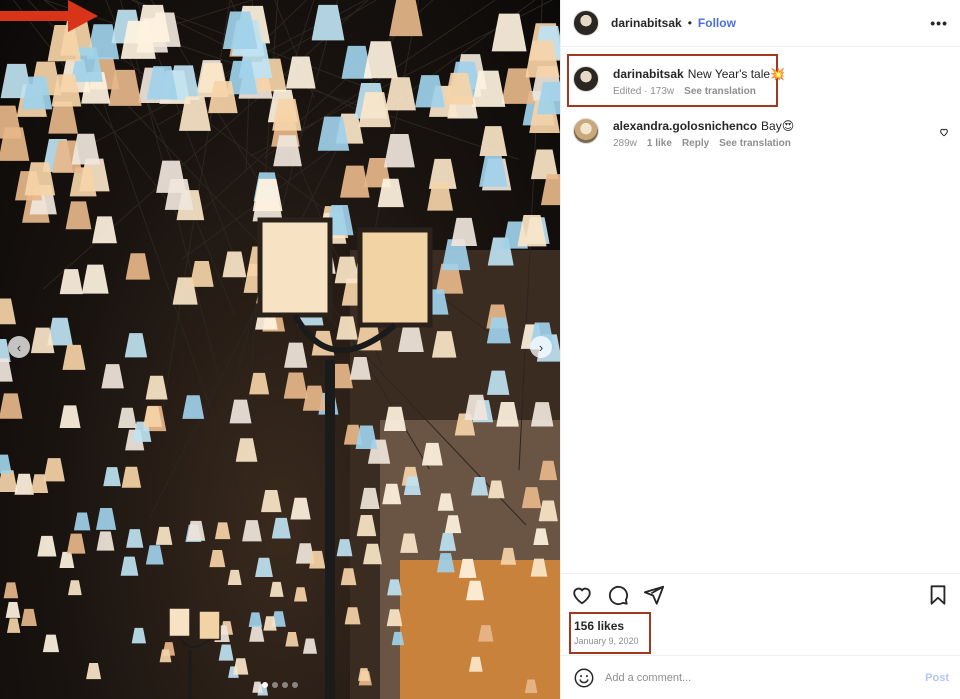 Image resolution: width=960 pixels, height=699 pixels. Describe the element at coordinates (717, 23) in the screenshot. I see `follow-button: Follow` at that location.